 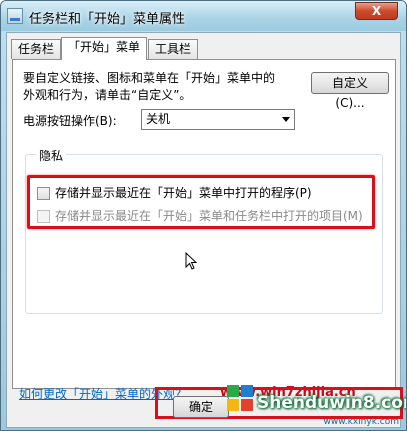 What do you see at coordinates (149, 78) in the screenshot?
I see `description-line-1: 要自定义链接、图标和菜单在「开始」菜单中的` at bounding box center [149, 78].